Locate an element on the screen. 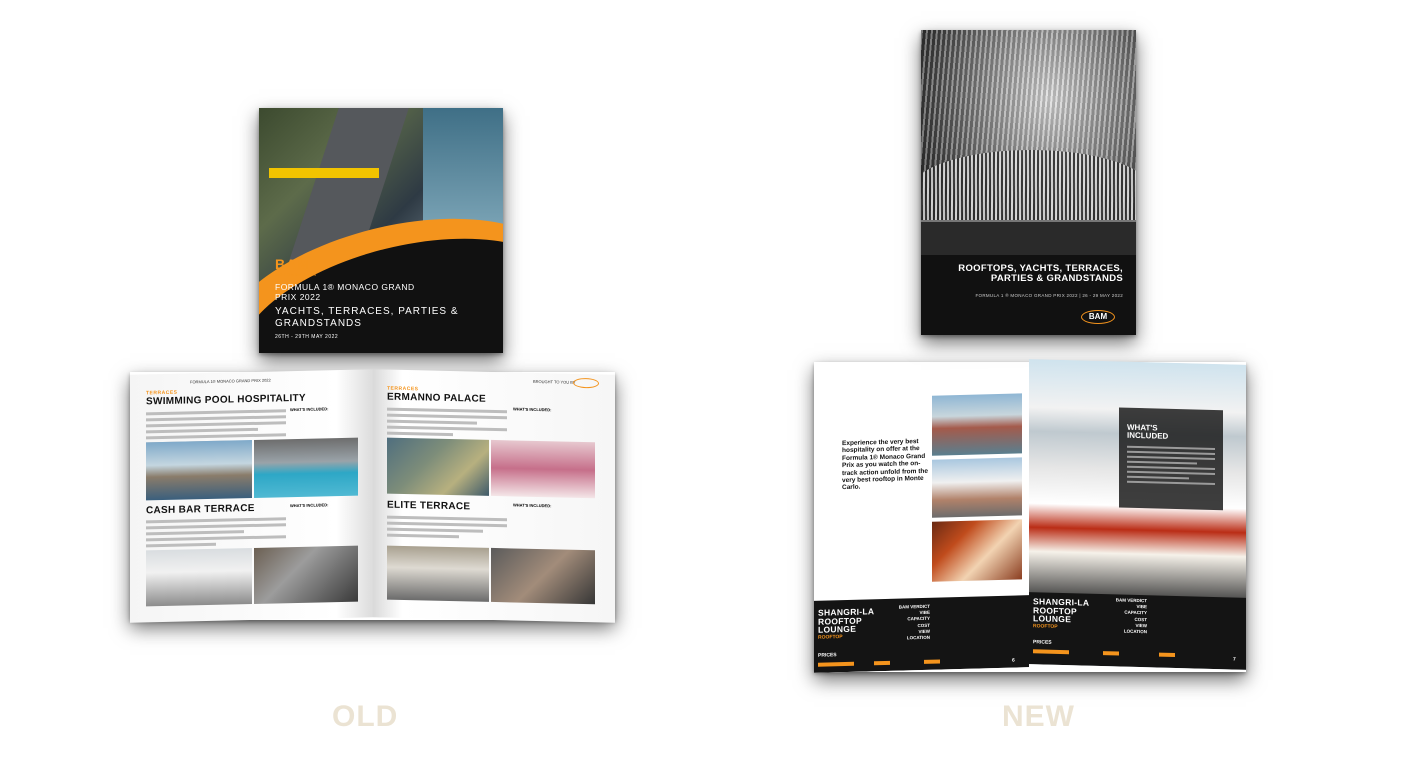 The height and width of the screenshot is (760, 1402). old-included-label-2: WHAT'S INCLUDED: is located at coordinates (309, 505).